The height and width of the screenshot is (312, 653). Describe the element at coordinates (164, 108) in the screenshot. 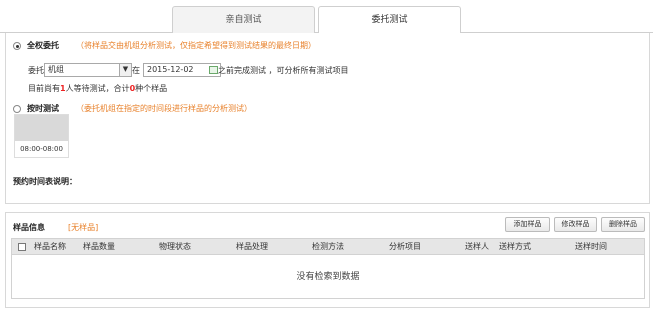

I see `timed-test-note: （委托机组在指定的时间段进行样品的分析测试）` at that location.